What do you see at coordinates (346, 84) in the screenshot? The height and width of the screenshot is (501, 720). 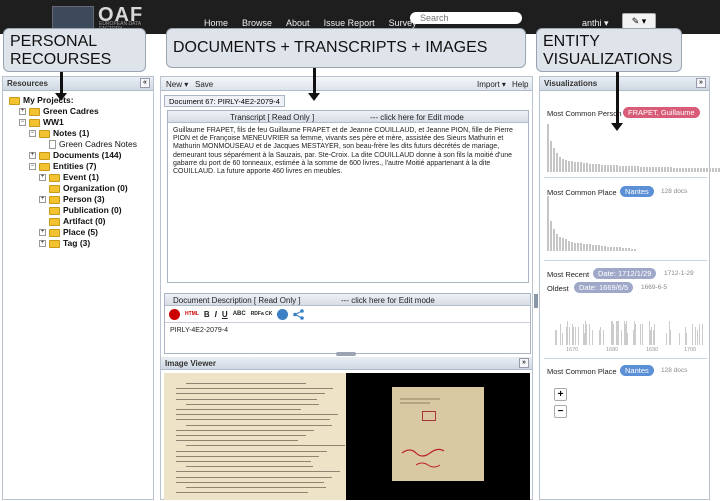 I see `documents-toolbar: New ▾ Save Import ▾ Help` at bounding box center [346, 84].